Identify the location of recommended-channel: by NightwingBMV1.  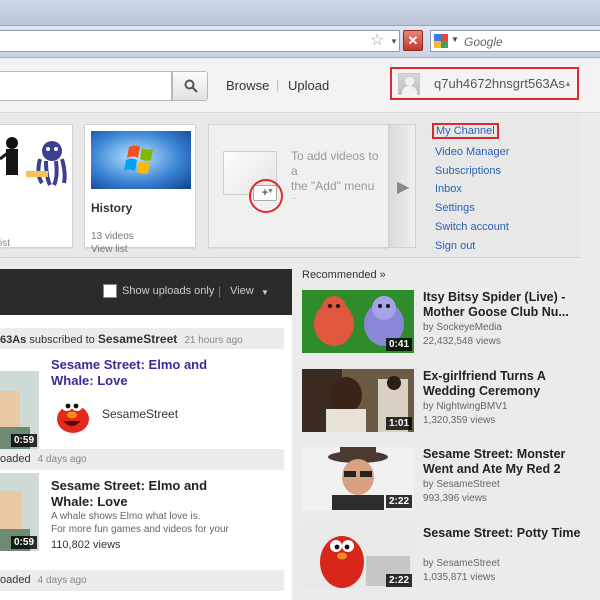
(465, 406).